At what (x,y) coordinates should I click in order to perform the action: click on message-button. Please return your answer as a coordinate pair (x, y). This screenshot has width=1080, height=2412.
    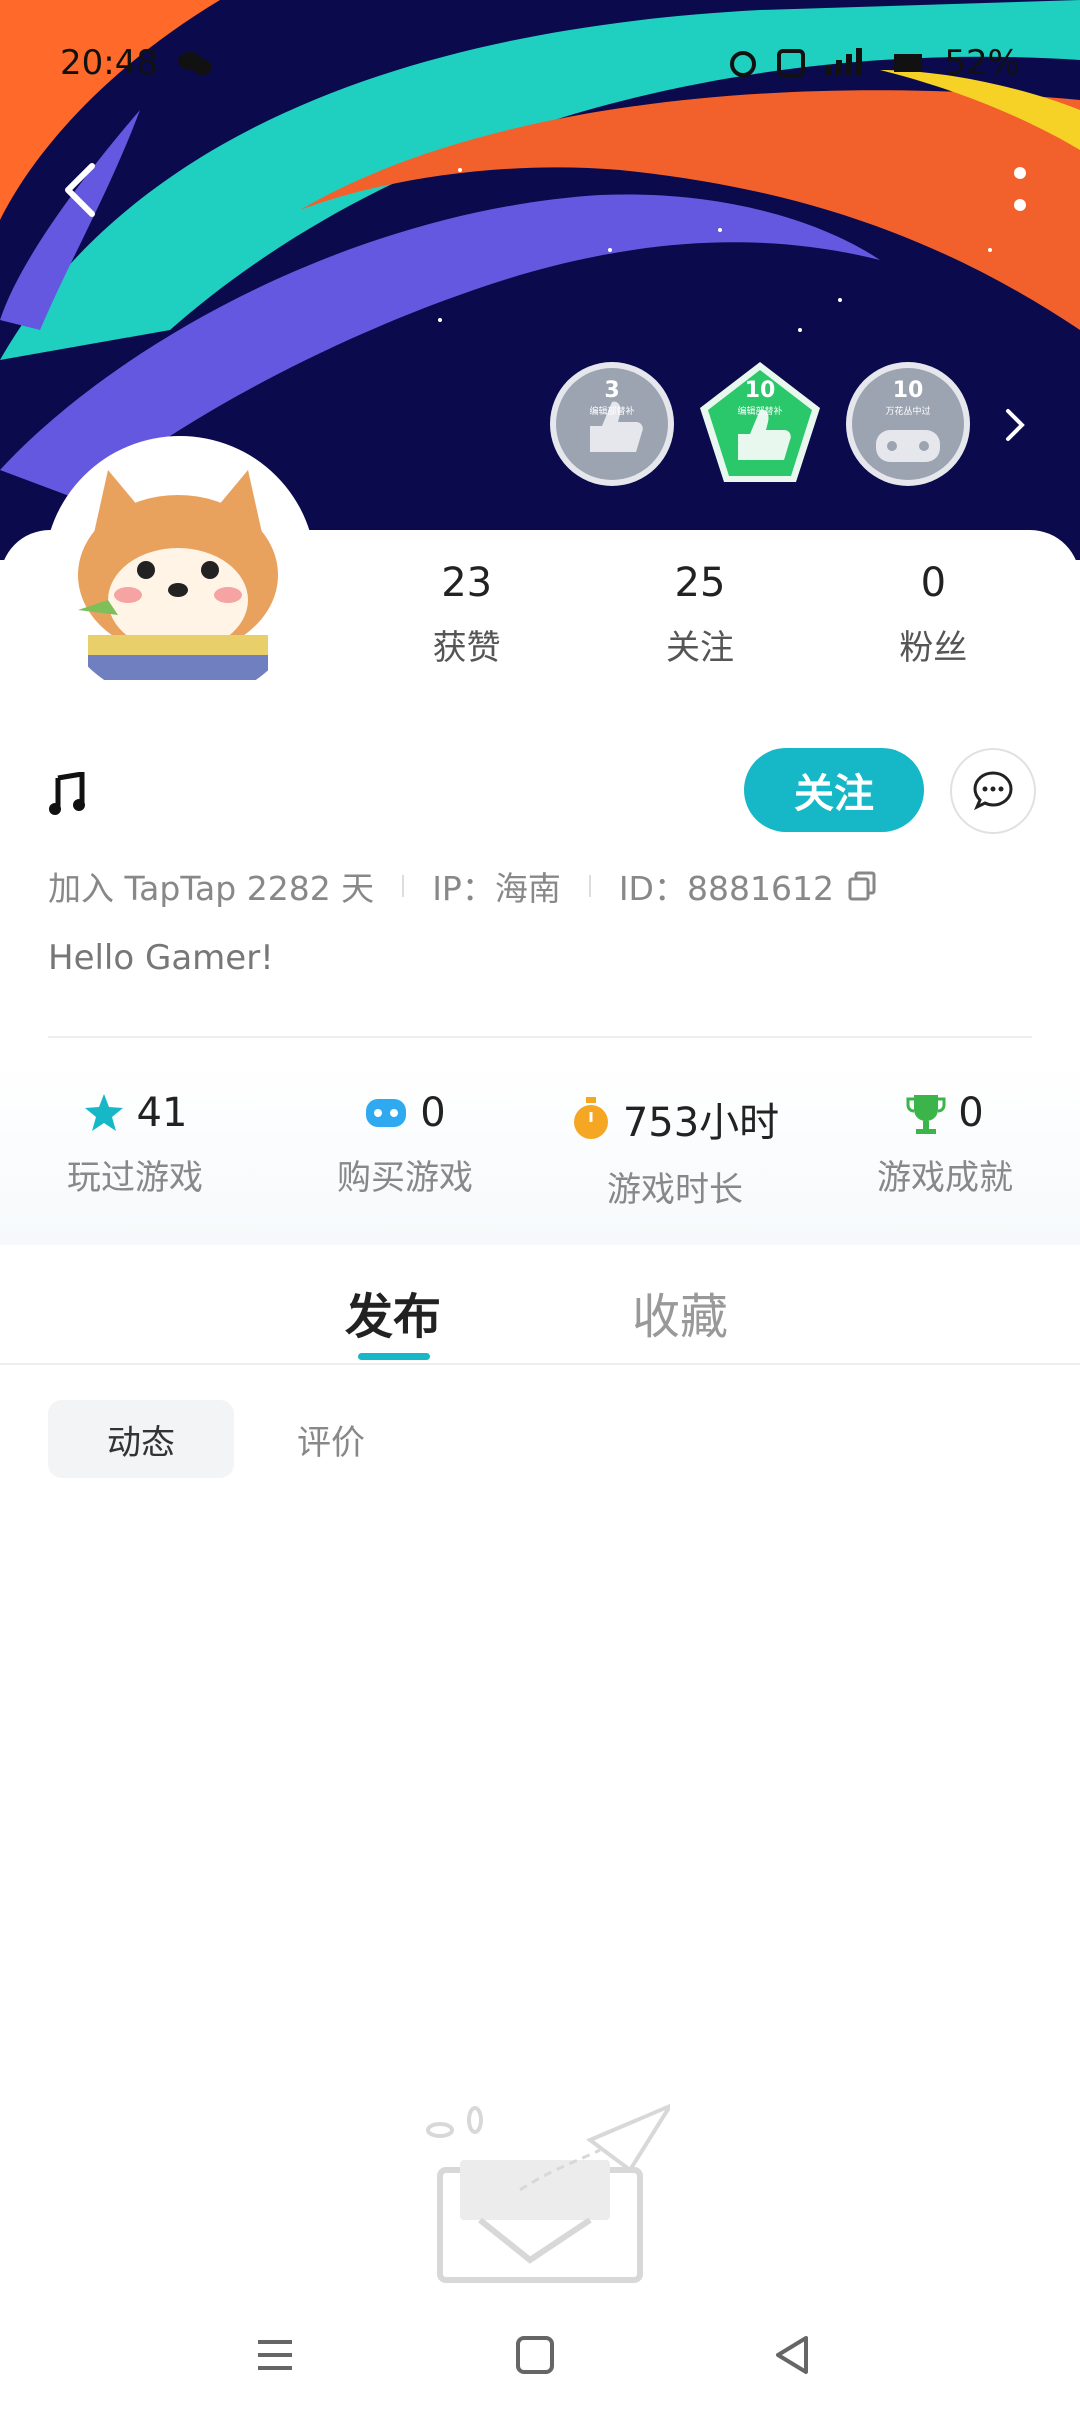
    Looking at the image, I should click on (993, 791).